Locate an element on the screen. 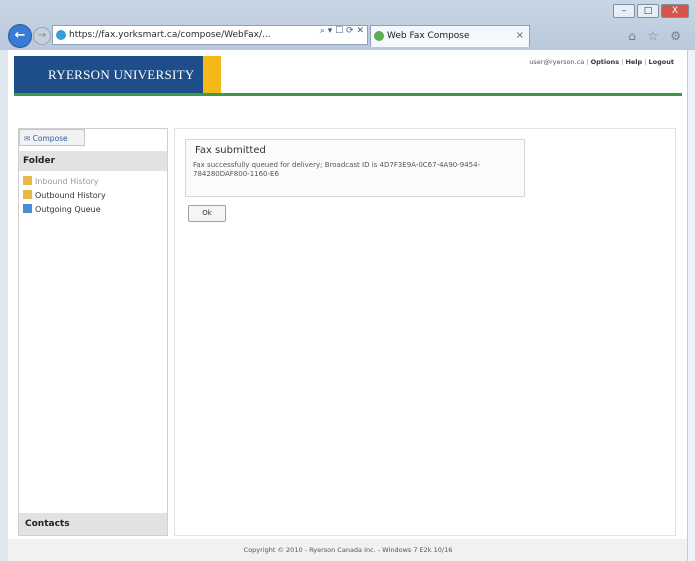  tab-web-fax-compose: Web Fax Compose × is located at coordinates (450, 36).